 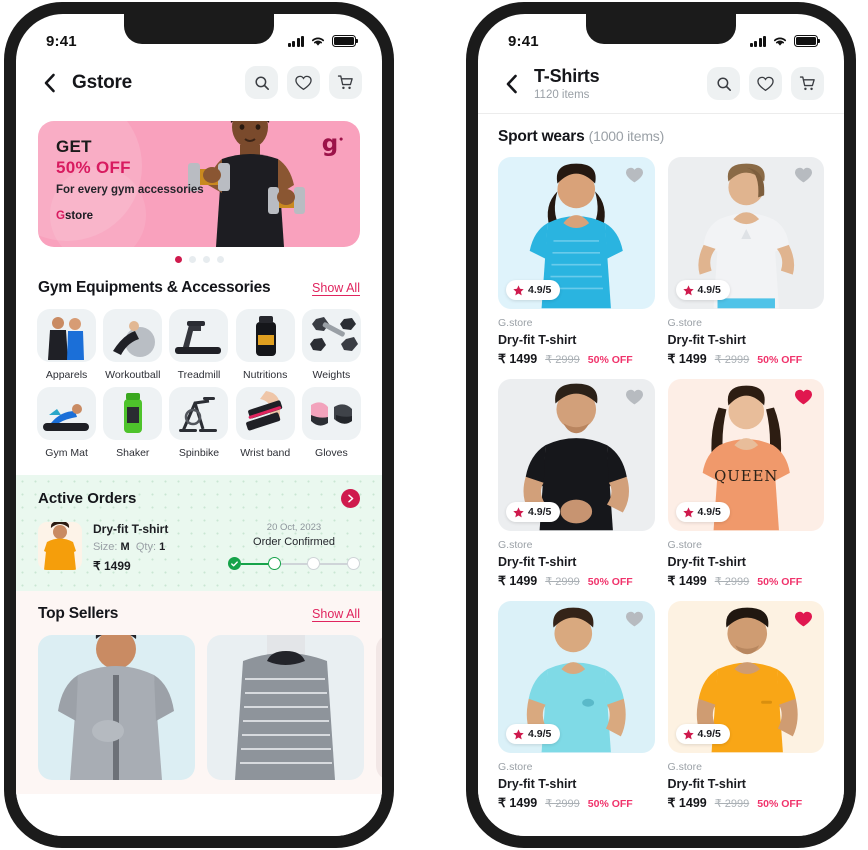 I want to click on order-tracking: 20 Oct, 2023 Order Confirmed, so click(x=294, y=546).